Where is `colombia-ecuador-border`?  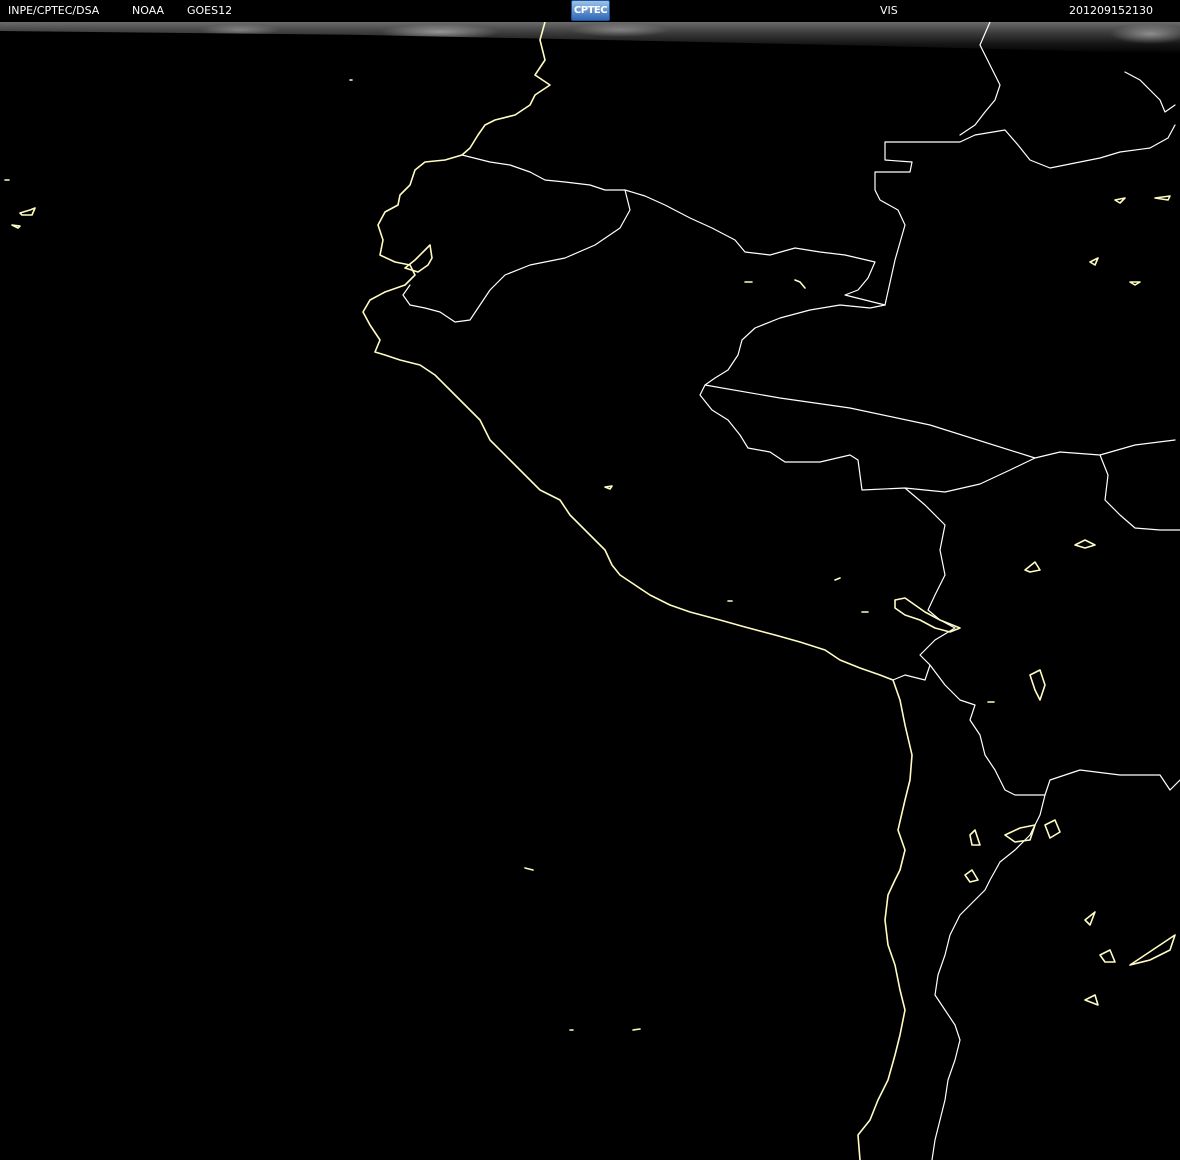
colombia-ecuador-border is located at coordinates (673, 230).